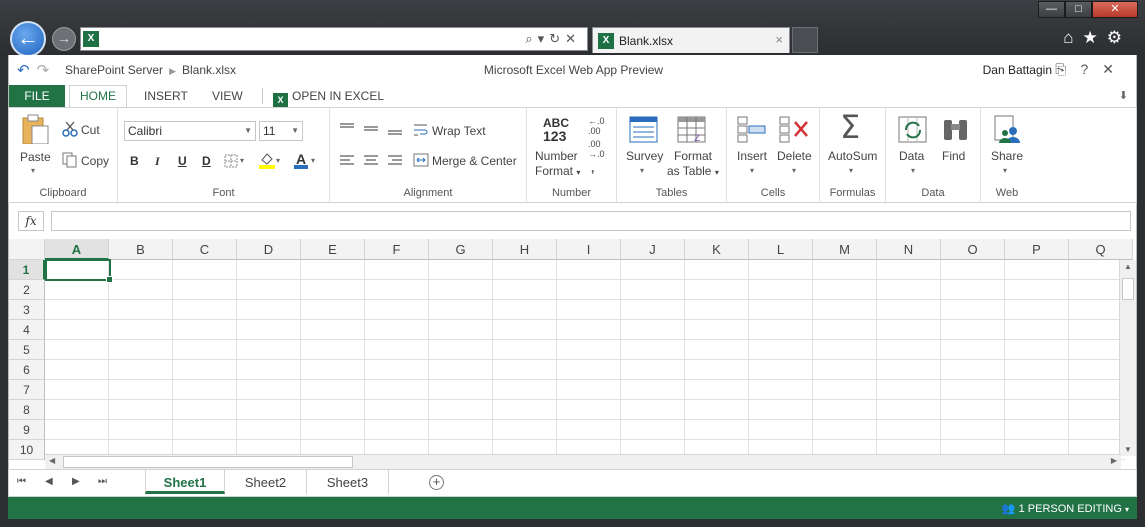 This screenshot has height=527, width=1145. Describe the element at coordinates (850, 127) in the screenshot. I see `sigma-icon: Σ` at that location.